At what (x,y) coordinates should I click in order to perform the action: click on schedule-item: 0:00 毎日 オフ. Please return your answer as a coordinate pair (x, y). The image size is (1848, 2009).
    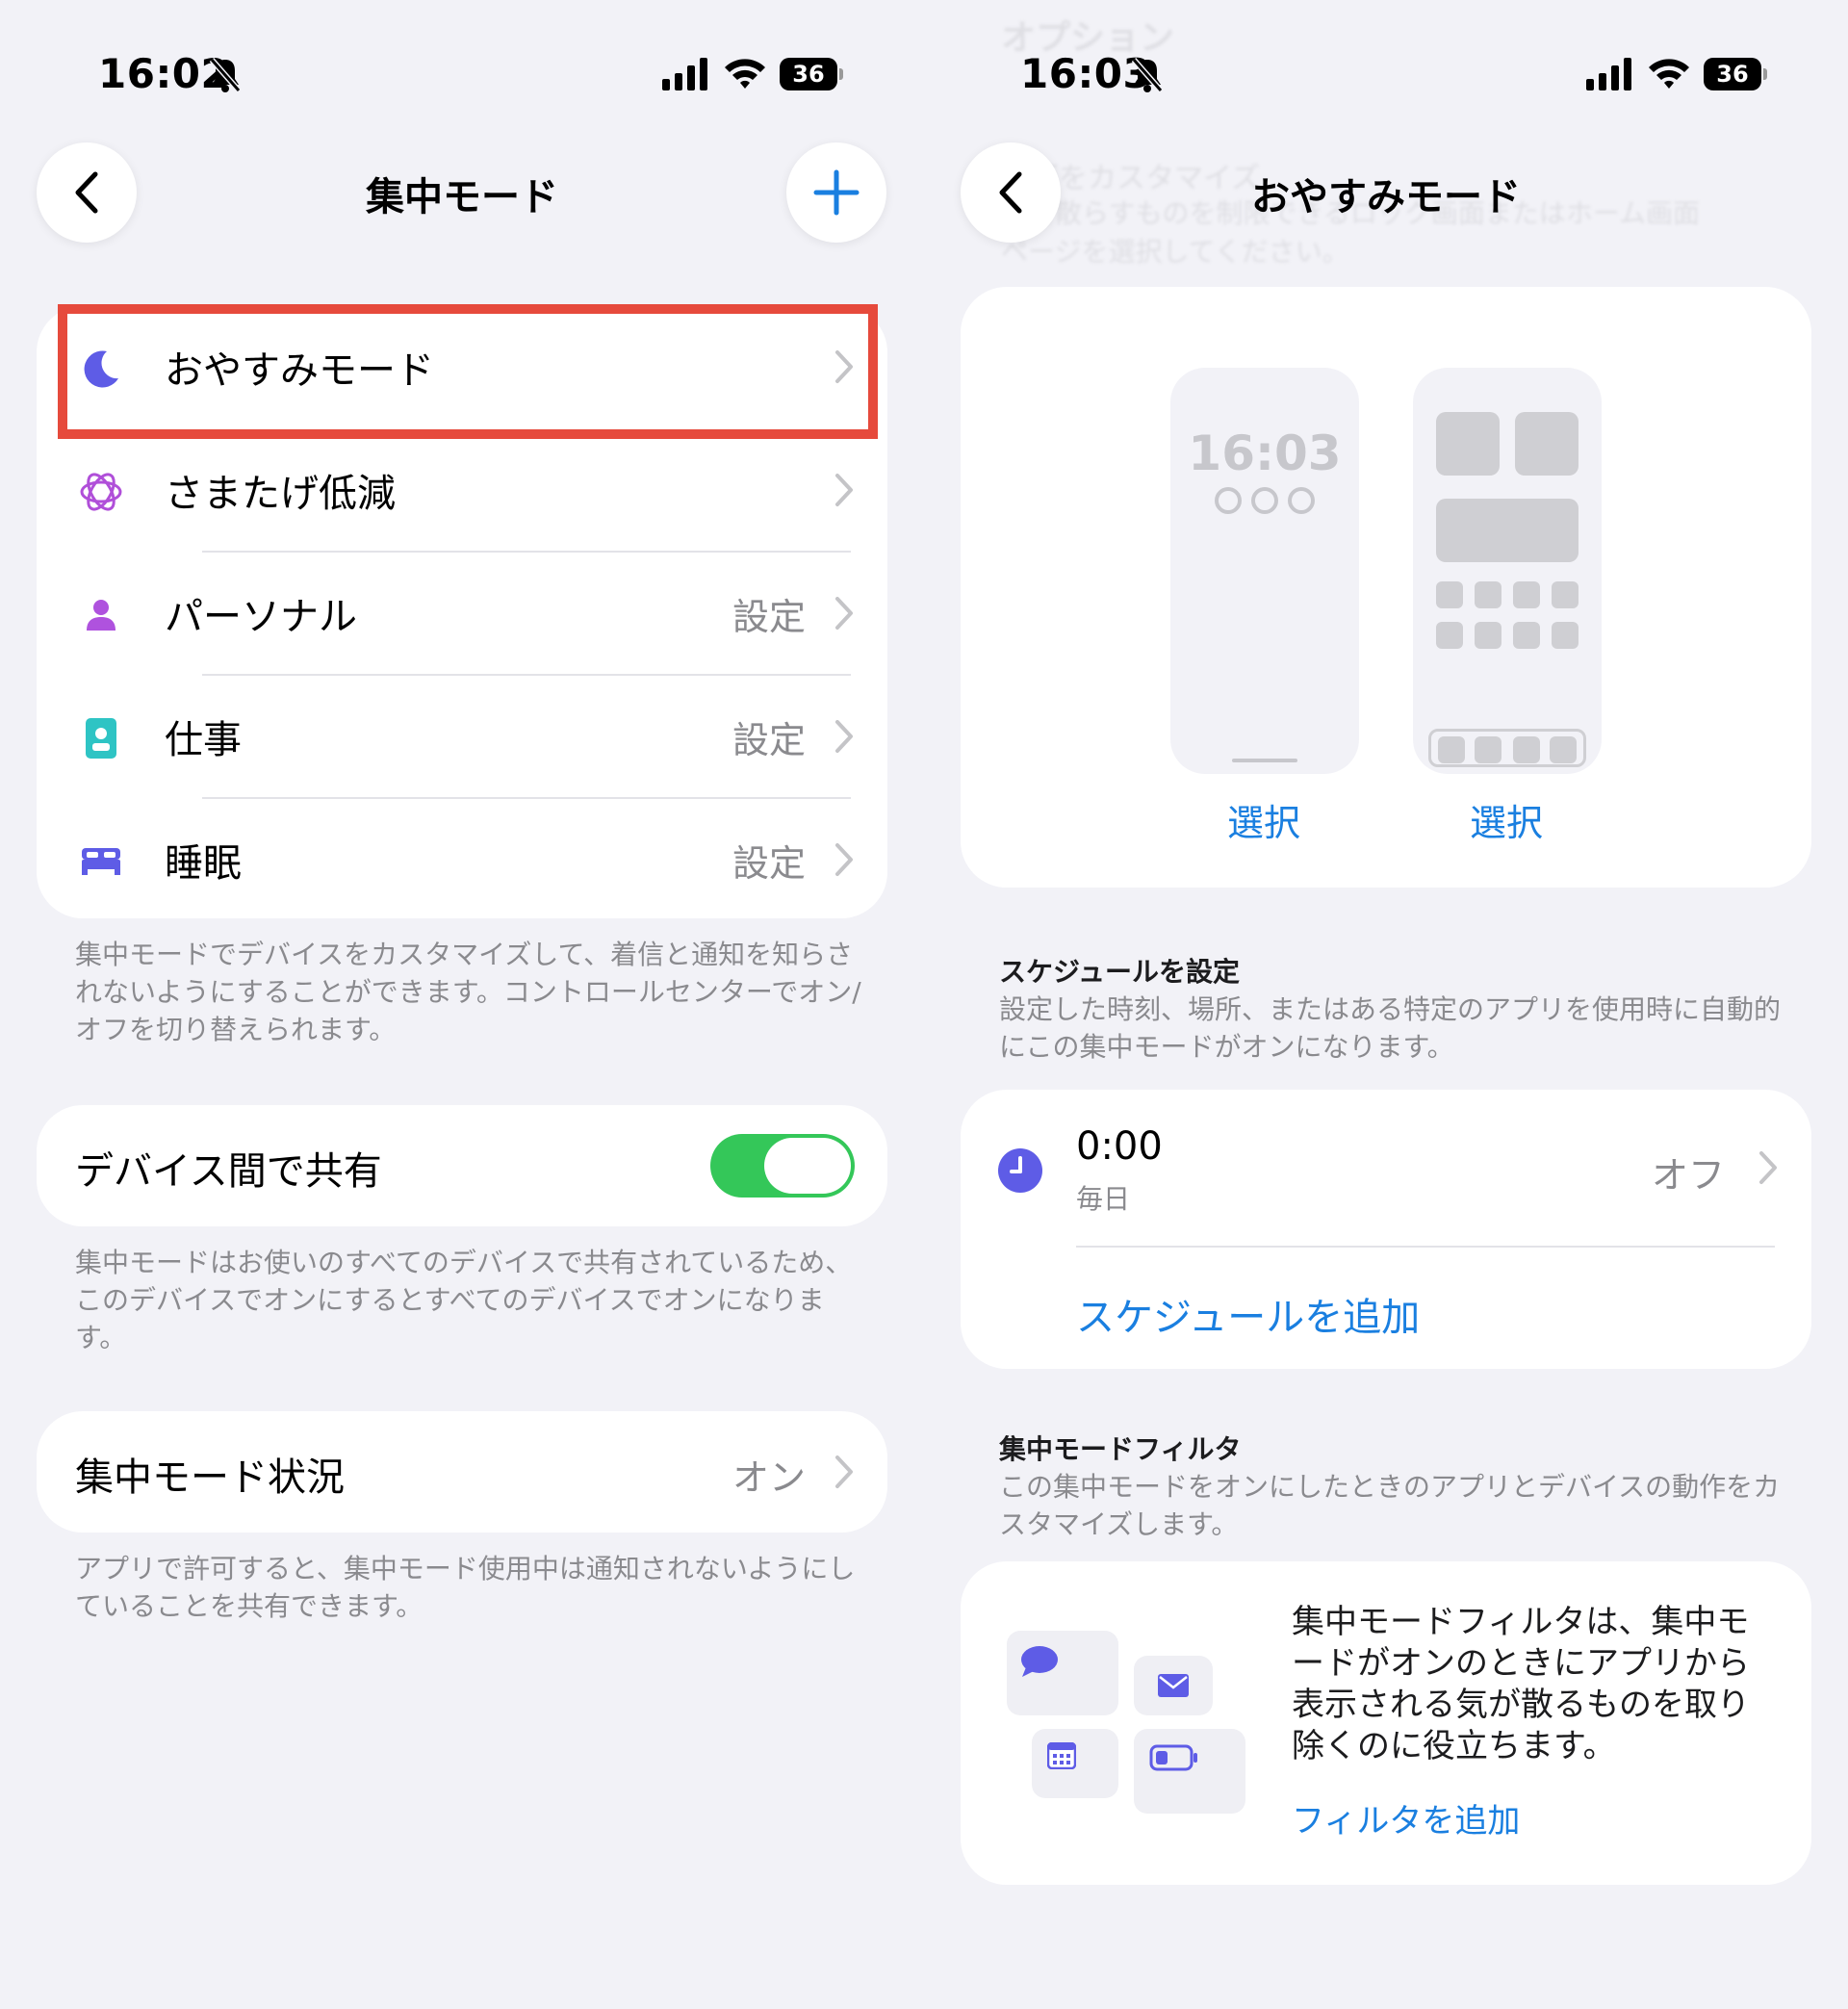
    Looking at the image, I should click on (1386, 1169).